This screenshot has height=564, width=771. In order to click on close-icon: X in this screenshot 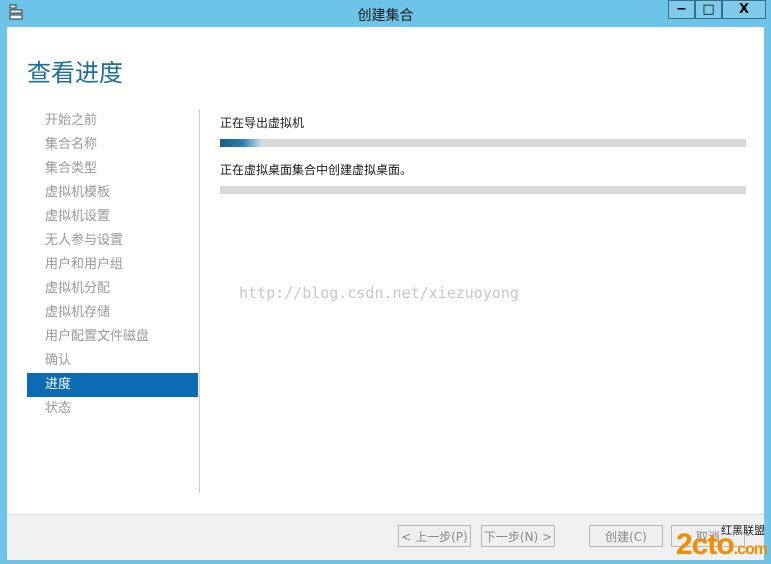, I will do `click(744, 9)`.